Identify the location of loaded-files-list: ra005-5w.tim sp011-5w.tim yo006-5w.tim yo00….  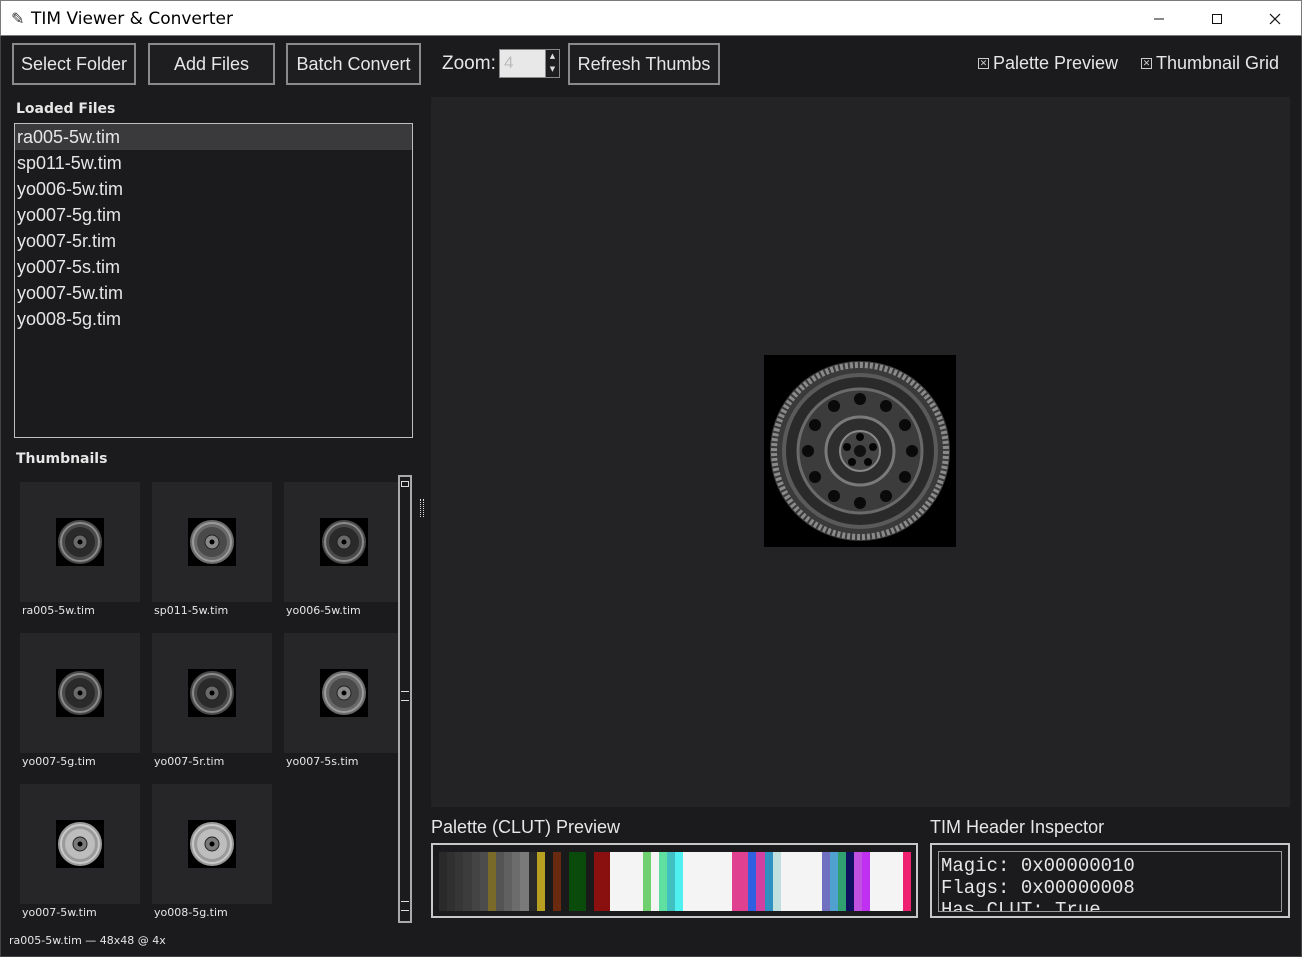
(213, 280).